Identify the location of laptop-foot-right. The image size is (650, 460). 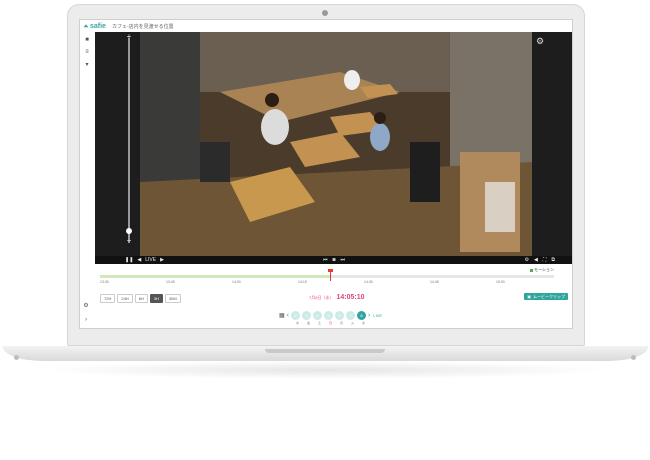
(633, 357).